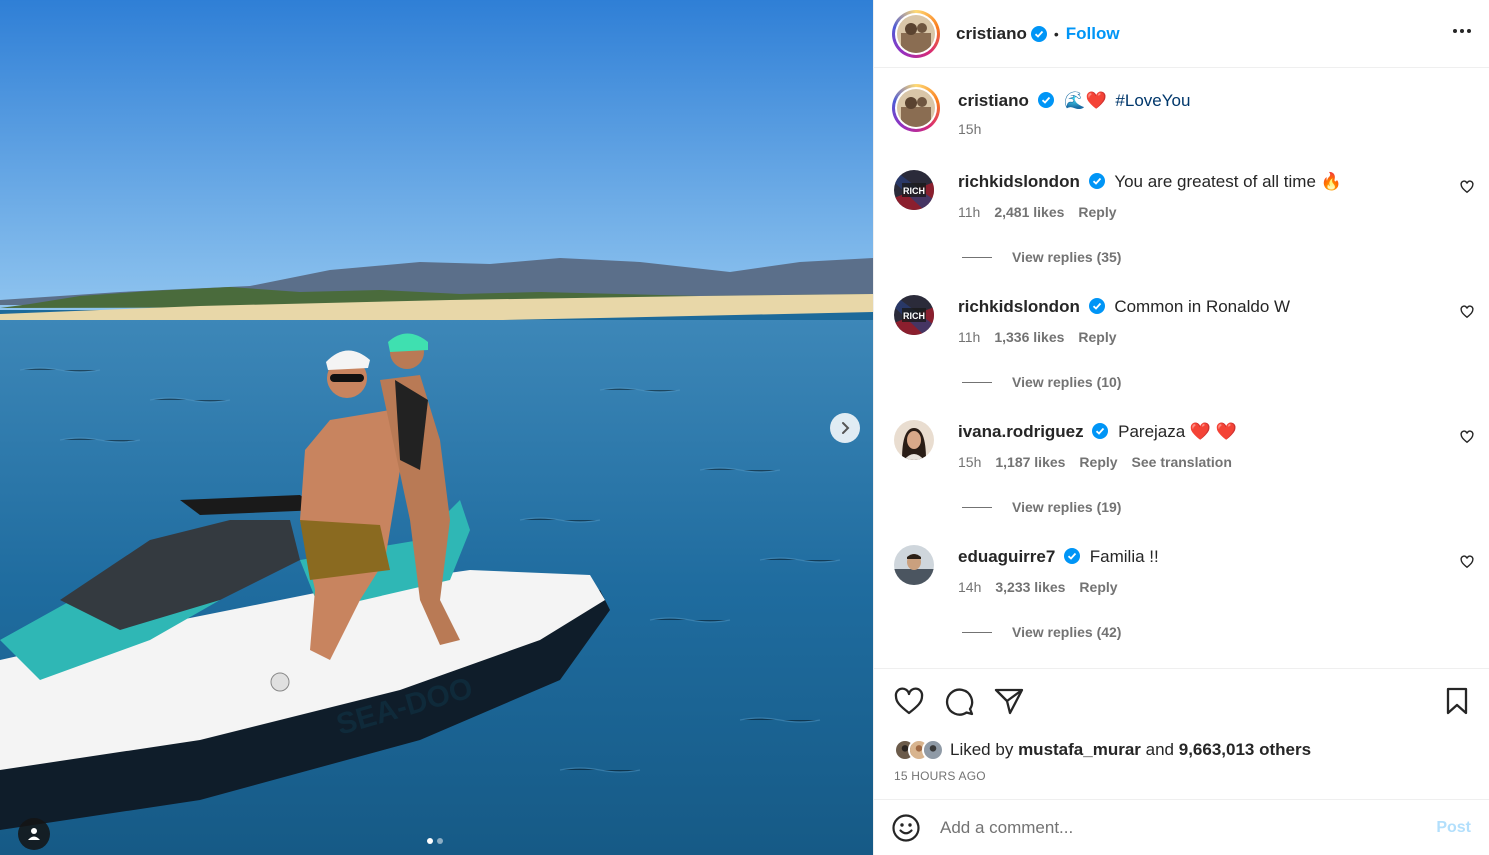 This screenshot has width=1489, height=855. I want to click on view-replies-label: View replies (35), so click(1067, 257).